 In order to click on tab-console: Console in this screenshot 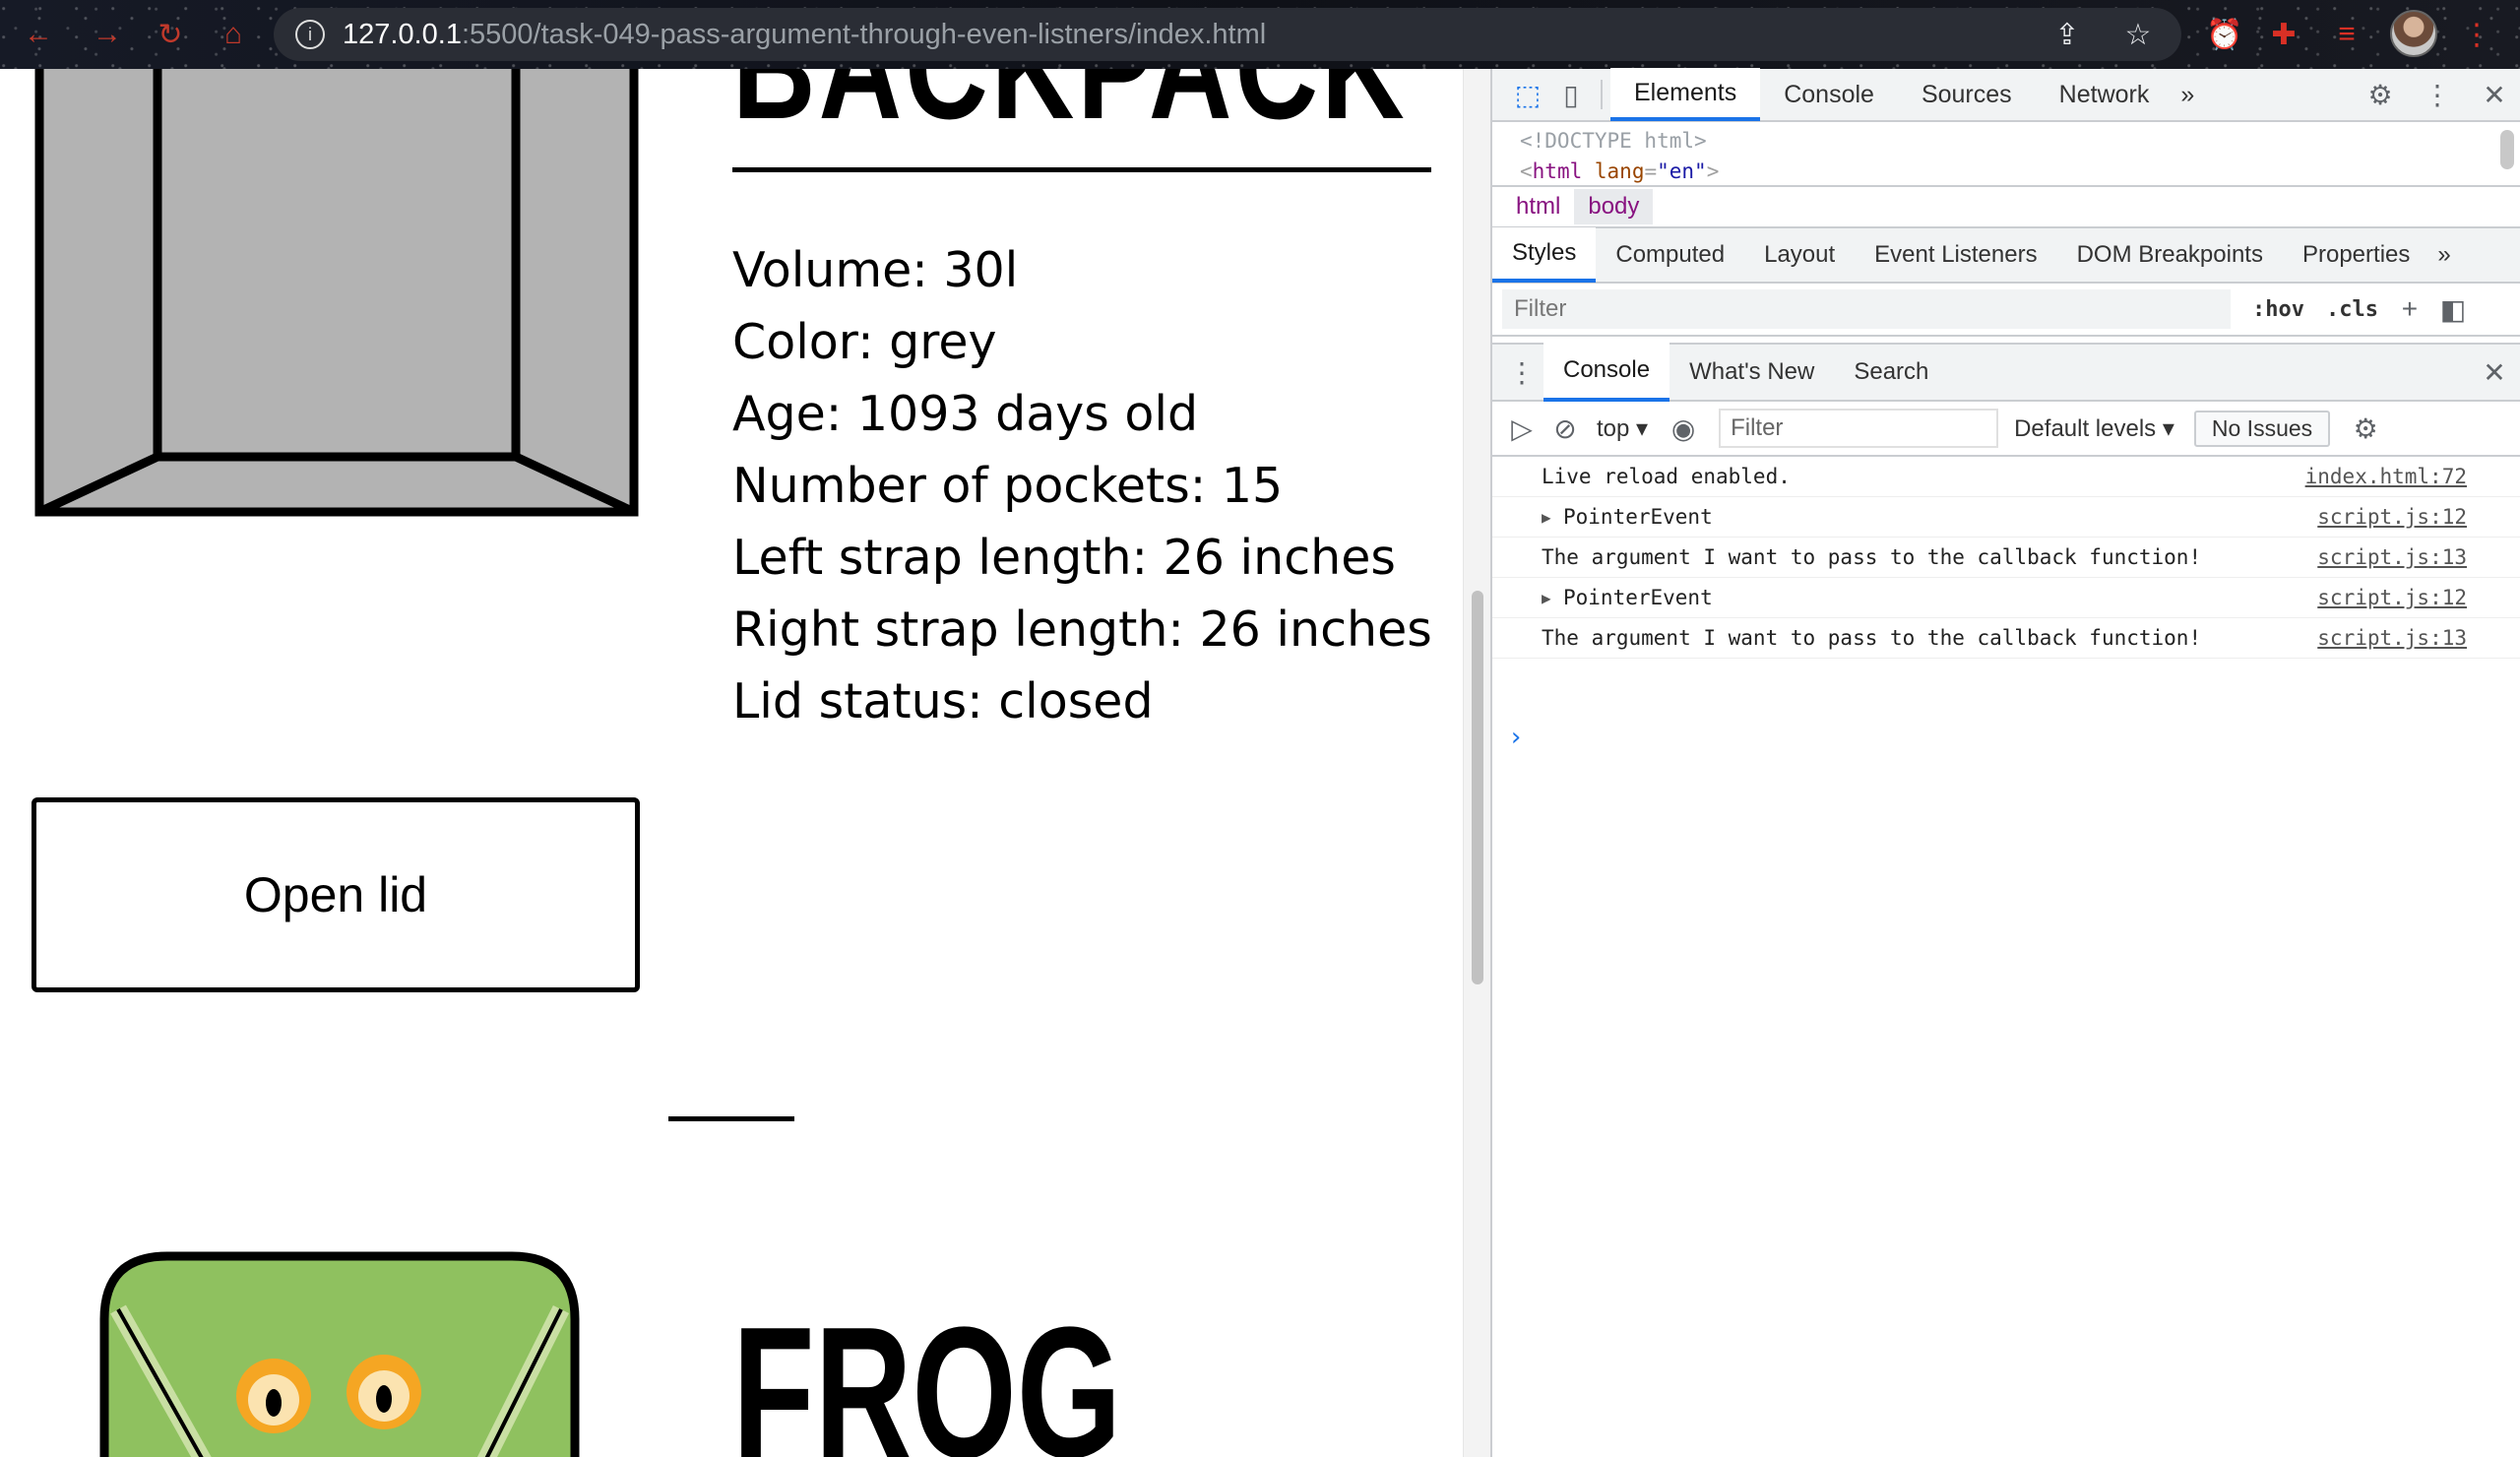, I will do `click(1829, 94)`.